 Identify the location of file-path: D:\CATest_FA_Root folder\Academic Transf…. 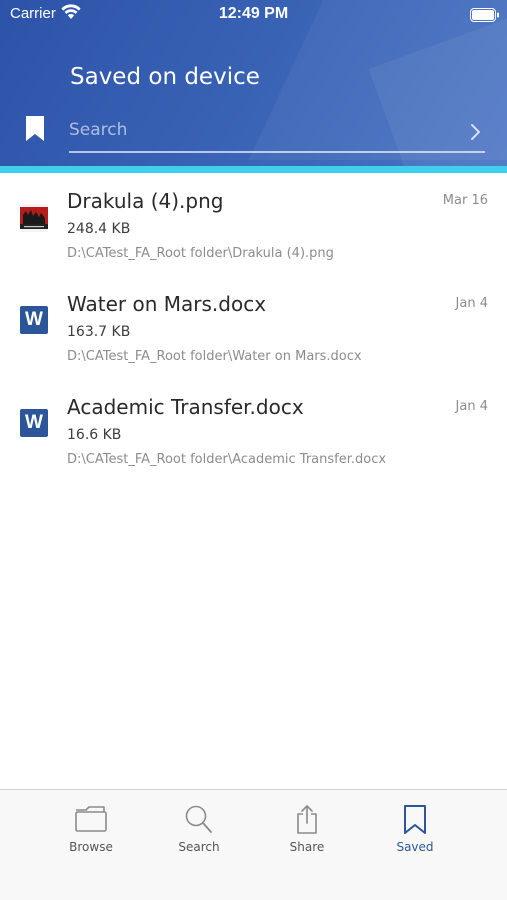
(227, 459).